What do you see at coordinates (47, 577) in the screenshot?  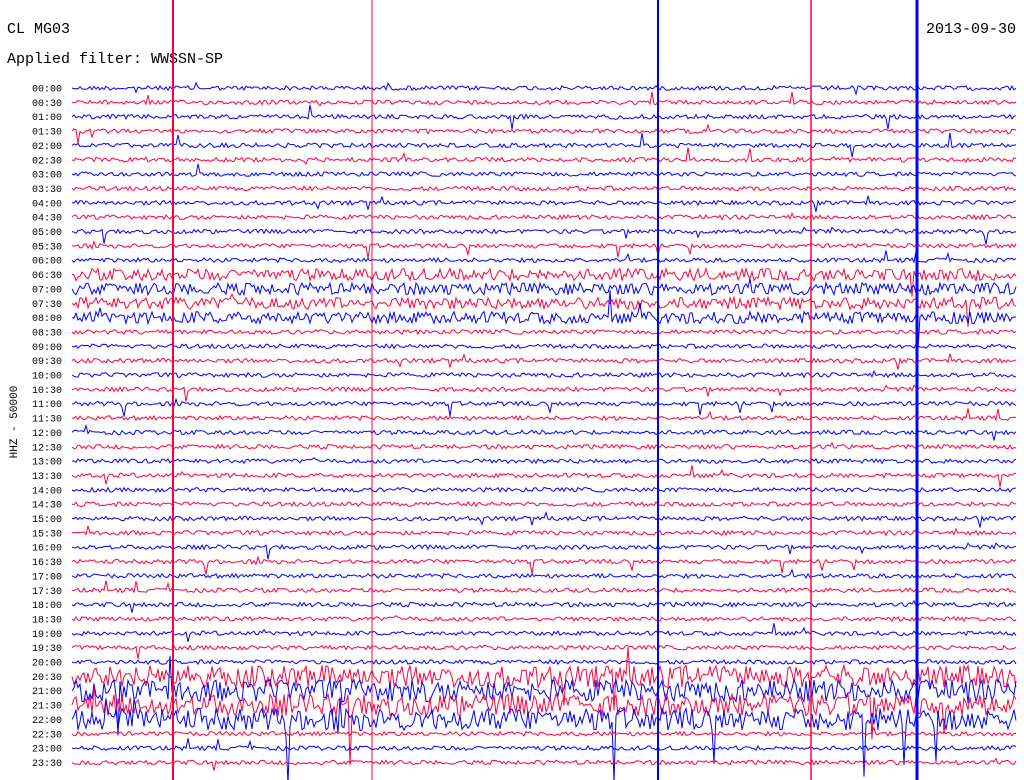 I see `row-tick-label: 17:00` at bounding box center [47, 577].